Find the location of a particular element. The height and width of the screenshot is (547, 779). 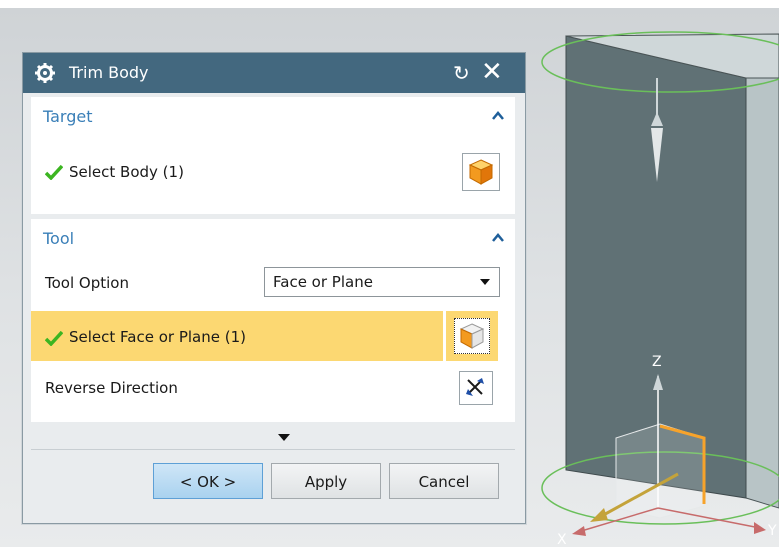

tool-option-select: Face or Plane is located at coordinates (382, 282).